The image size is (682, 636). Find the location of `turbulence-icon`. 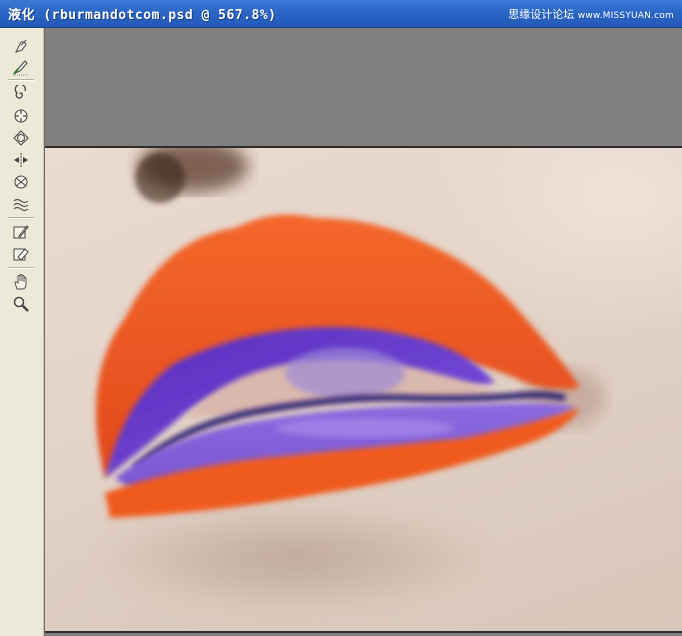

turbulence-icon is located at coordinates (21, 205).